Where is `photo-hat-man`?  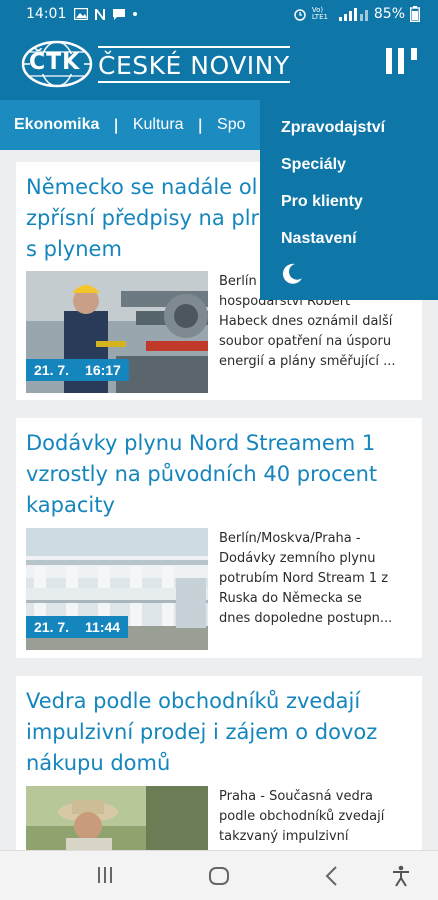
photo-hat-man is located at coordinates (117, 818).